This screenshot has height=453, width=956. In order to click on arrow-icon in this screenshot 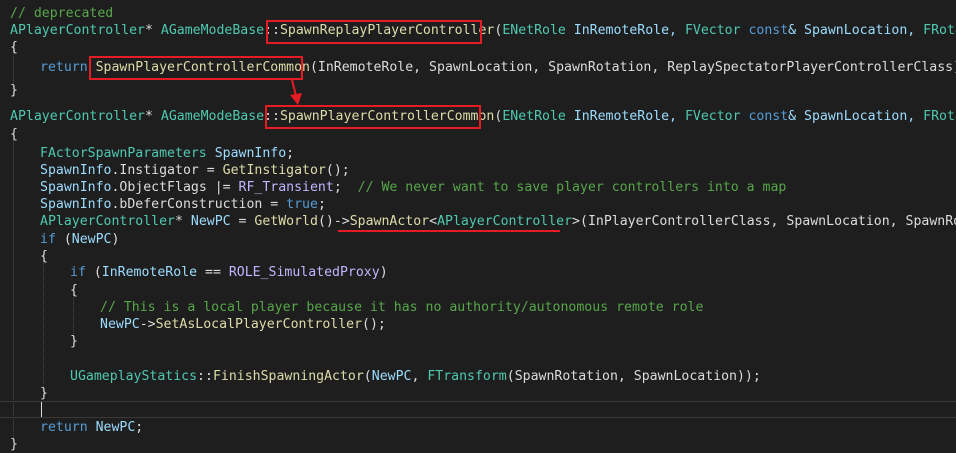, I will do `click(296, 92)`.